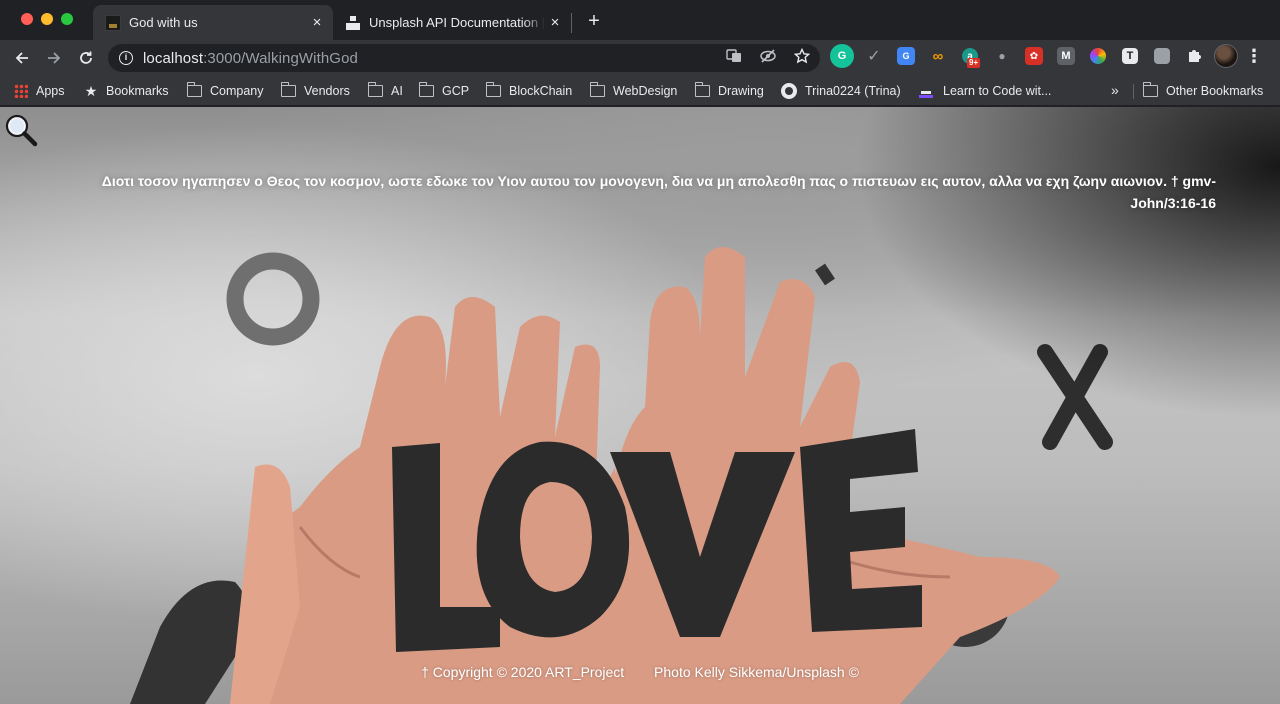  Describe the element at coordinates (802, 57) in the screenshot. I see `bookmark-star-icon` at that location.